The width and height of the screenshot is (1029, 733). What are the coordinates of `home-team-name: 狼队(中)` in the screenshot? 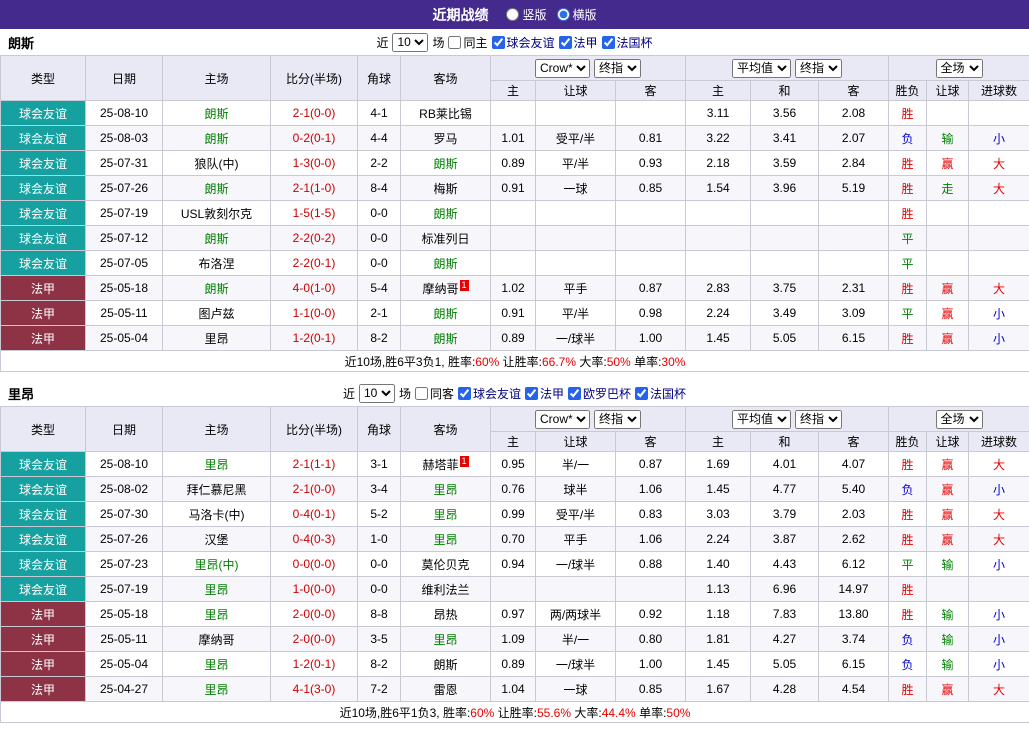 It's located at (217, 164).